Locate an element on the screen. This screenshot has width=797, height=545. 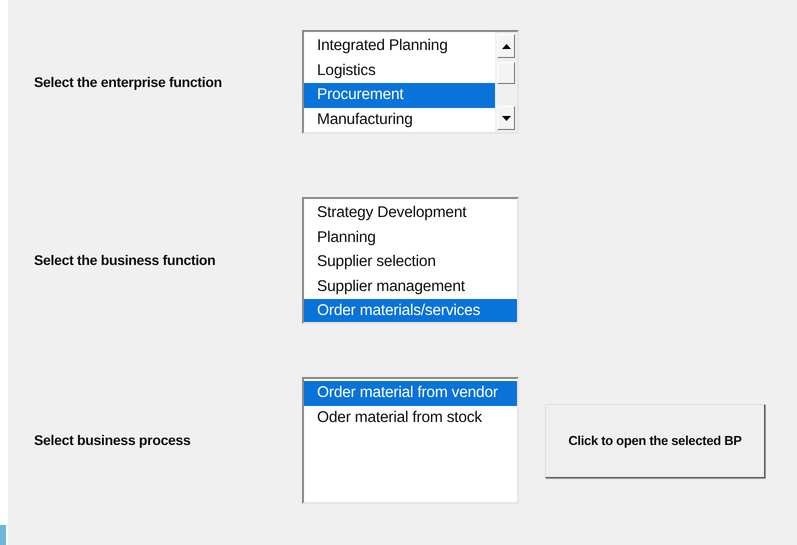
list-item: Supplier selection is located at coordinates (410, 262).